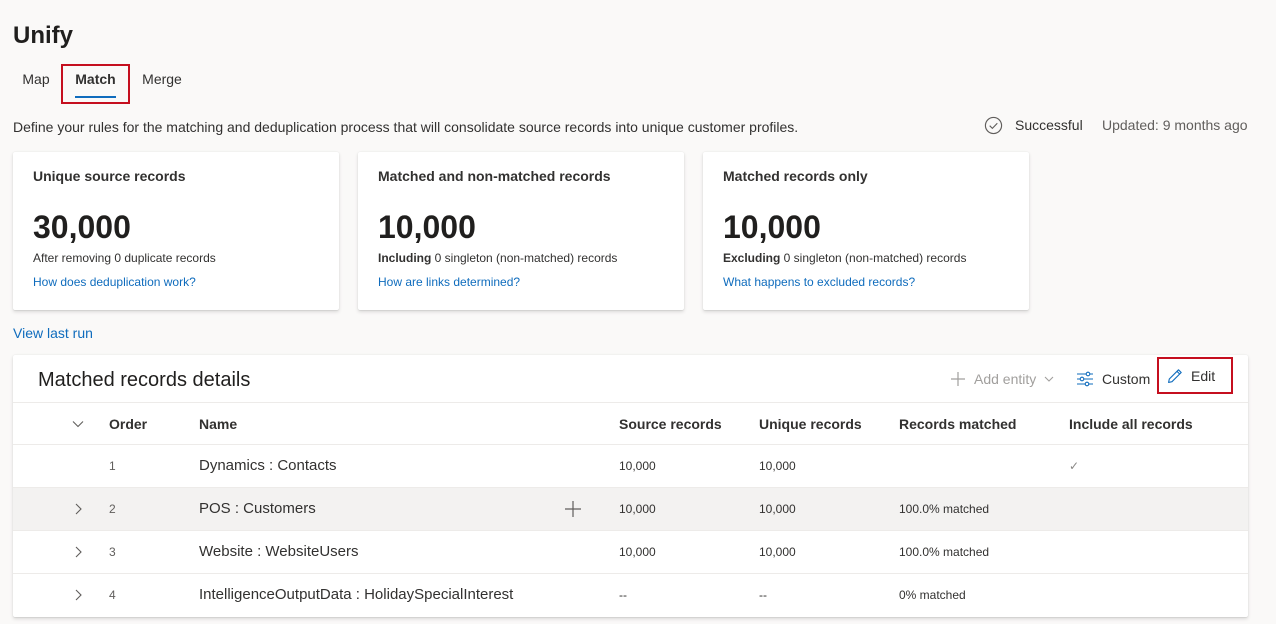 This screenshot has width=1276, height=624. I want to click on add-entity-label: Add entity, so click(1005, 379).